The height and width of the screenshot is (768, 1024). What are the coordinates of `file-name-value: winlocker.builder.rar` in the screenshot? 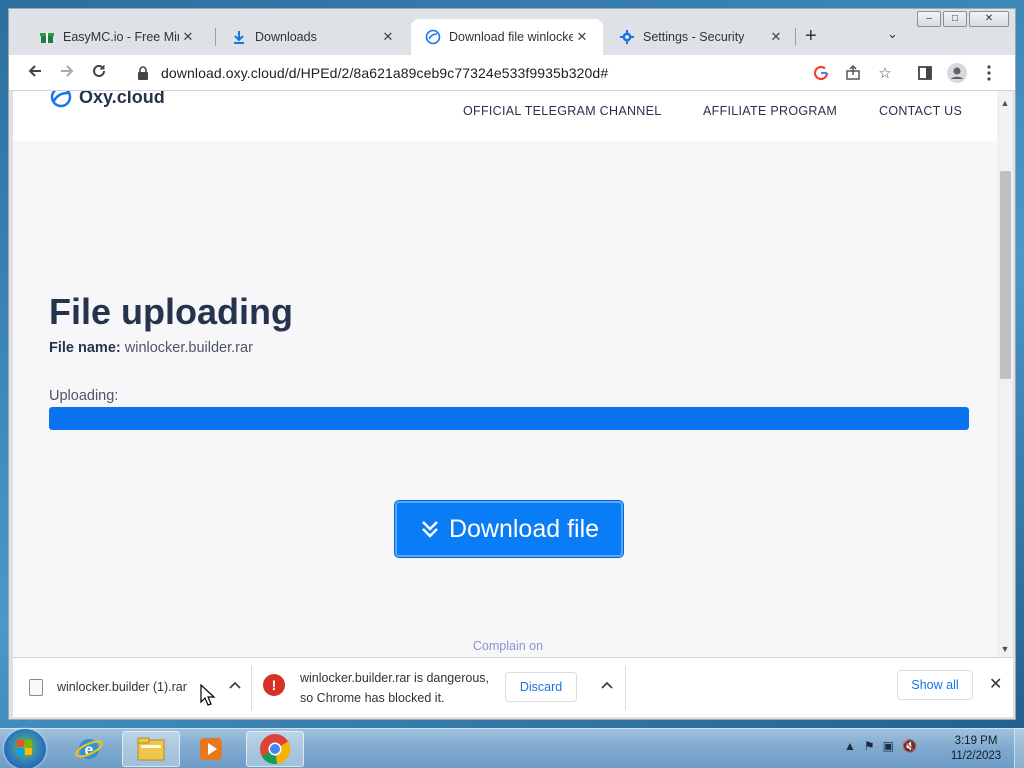 It's located at (188, 348).